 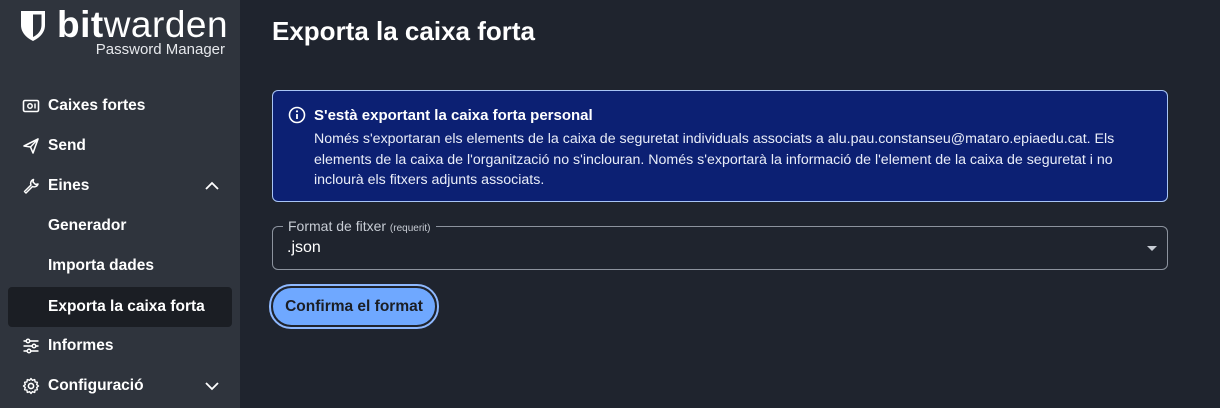 What do you see at coordinates (31, 106) in the screenshot?
I see `vault-icon` at bounding box center [31, 106].